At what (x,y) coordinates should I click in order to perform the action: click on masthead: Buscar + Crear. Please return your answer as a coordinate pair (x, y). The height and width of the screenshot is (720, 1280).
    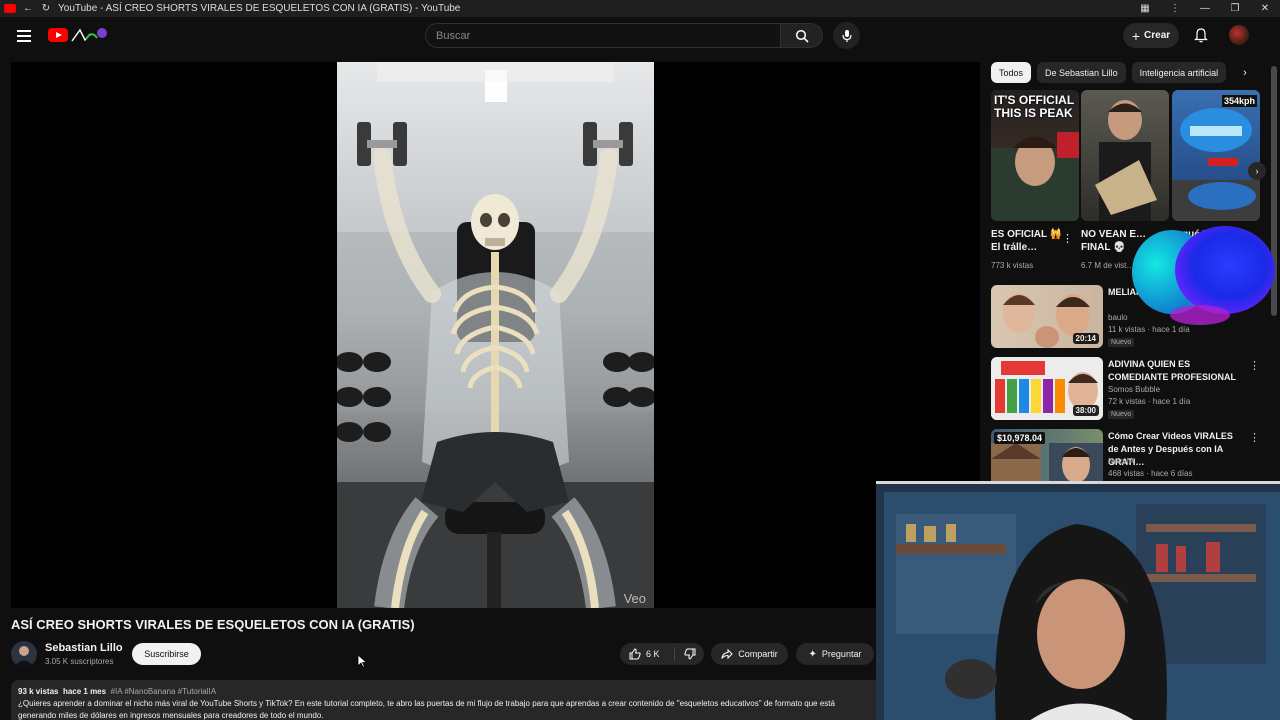
    Looking at the image, I should click on (640, 36).